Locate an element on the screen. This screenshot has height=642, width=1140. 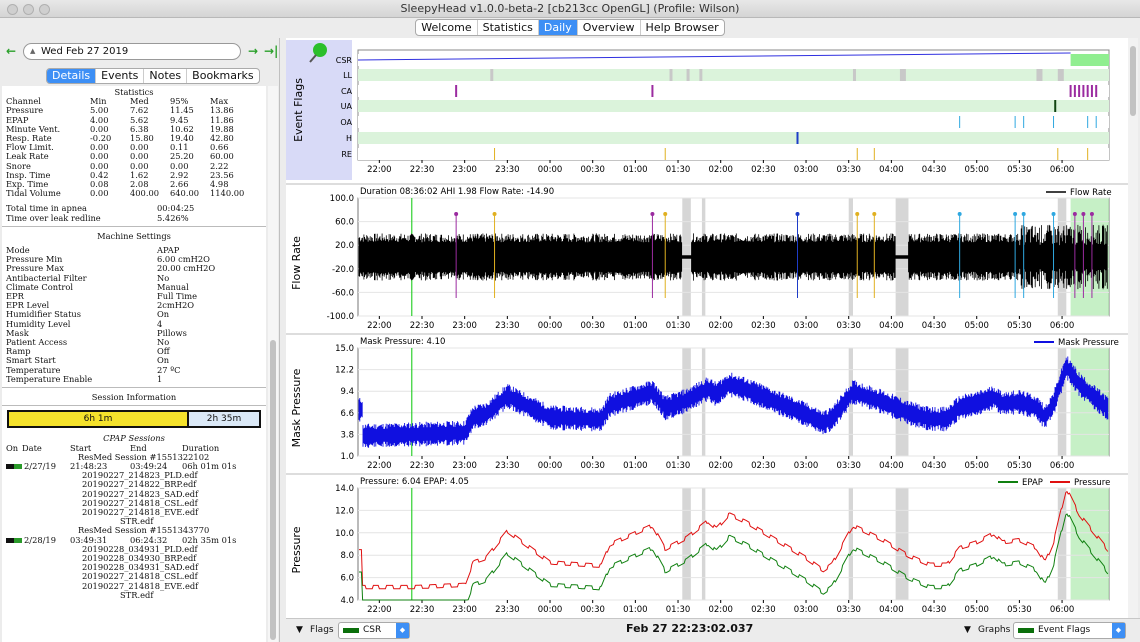
tab-help-browser: Help Browser is located at coordinates (682, 27).